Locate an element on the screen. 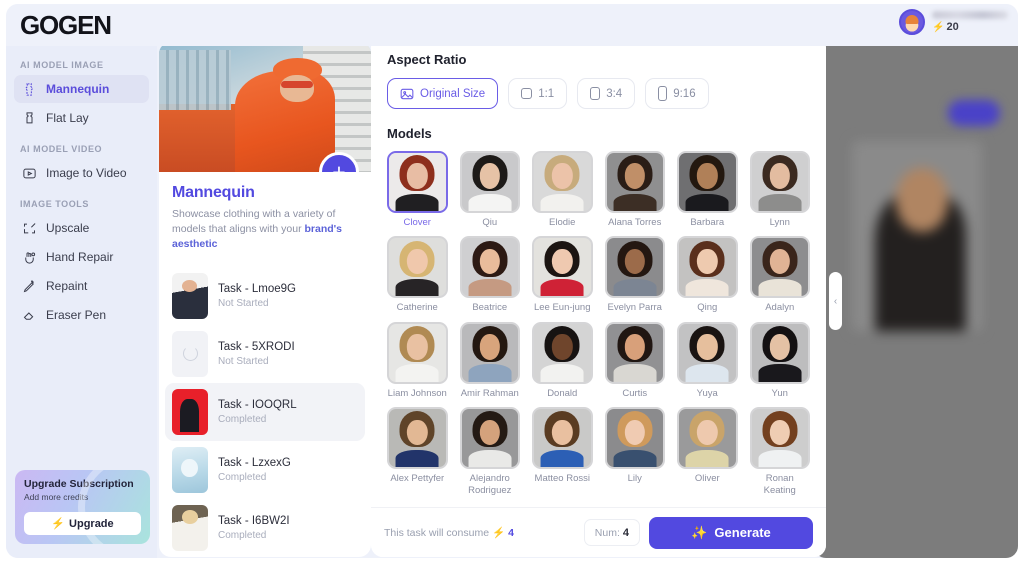 Image resolution: width=1024 pixels, height=562 pixels. model-card: Evelyn Parra is located at coordinates (634, 274).